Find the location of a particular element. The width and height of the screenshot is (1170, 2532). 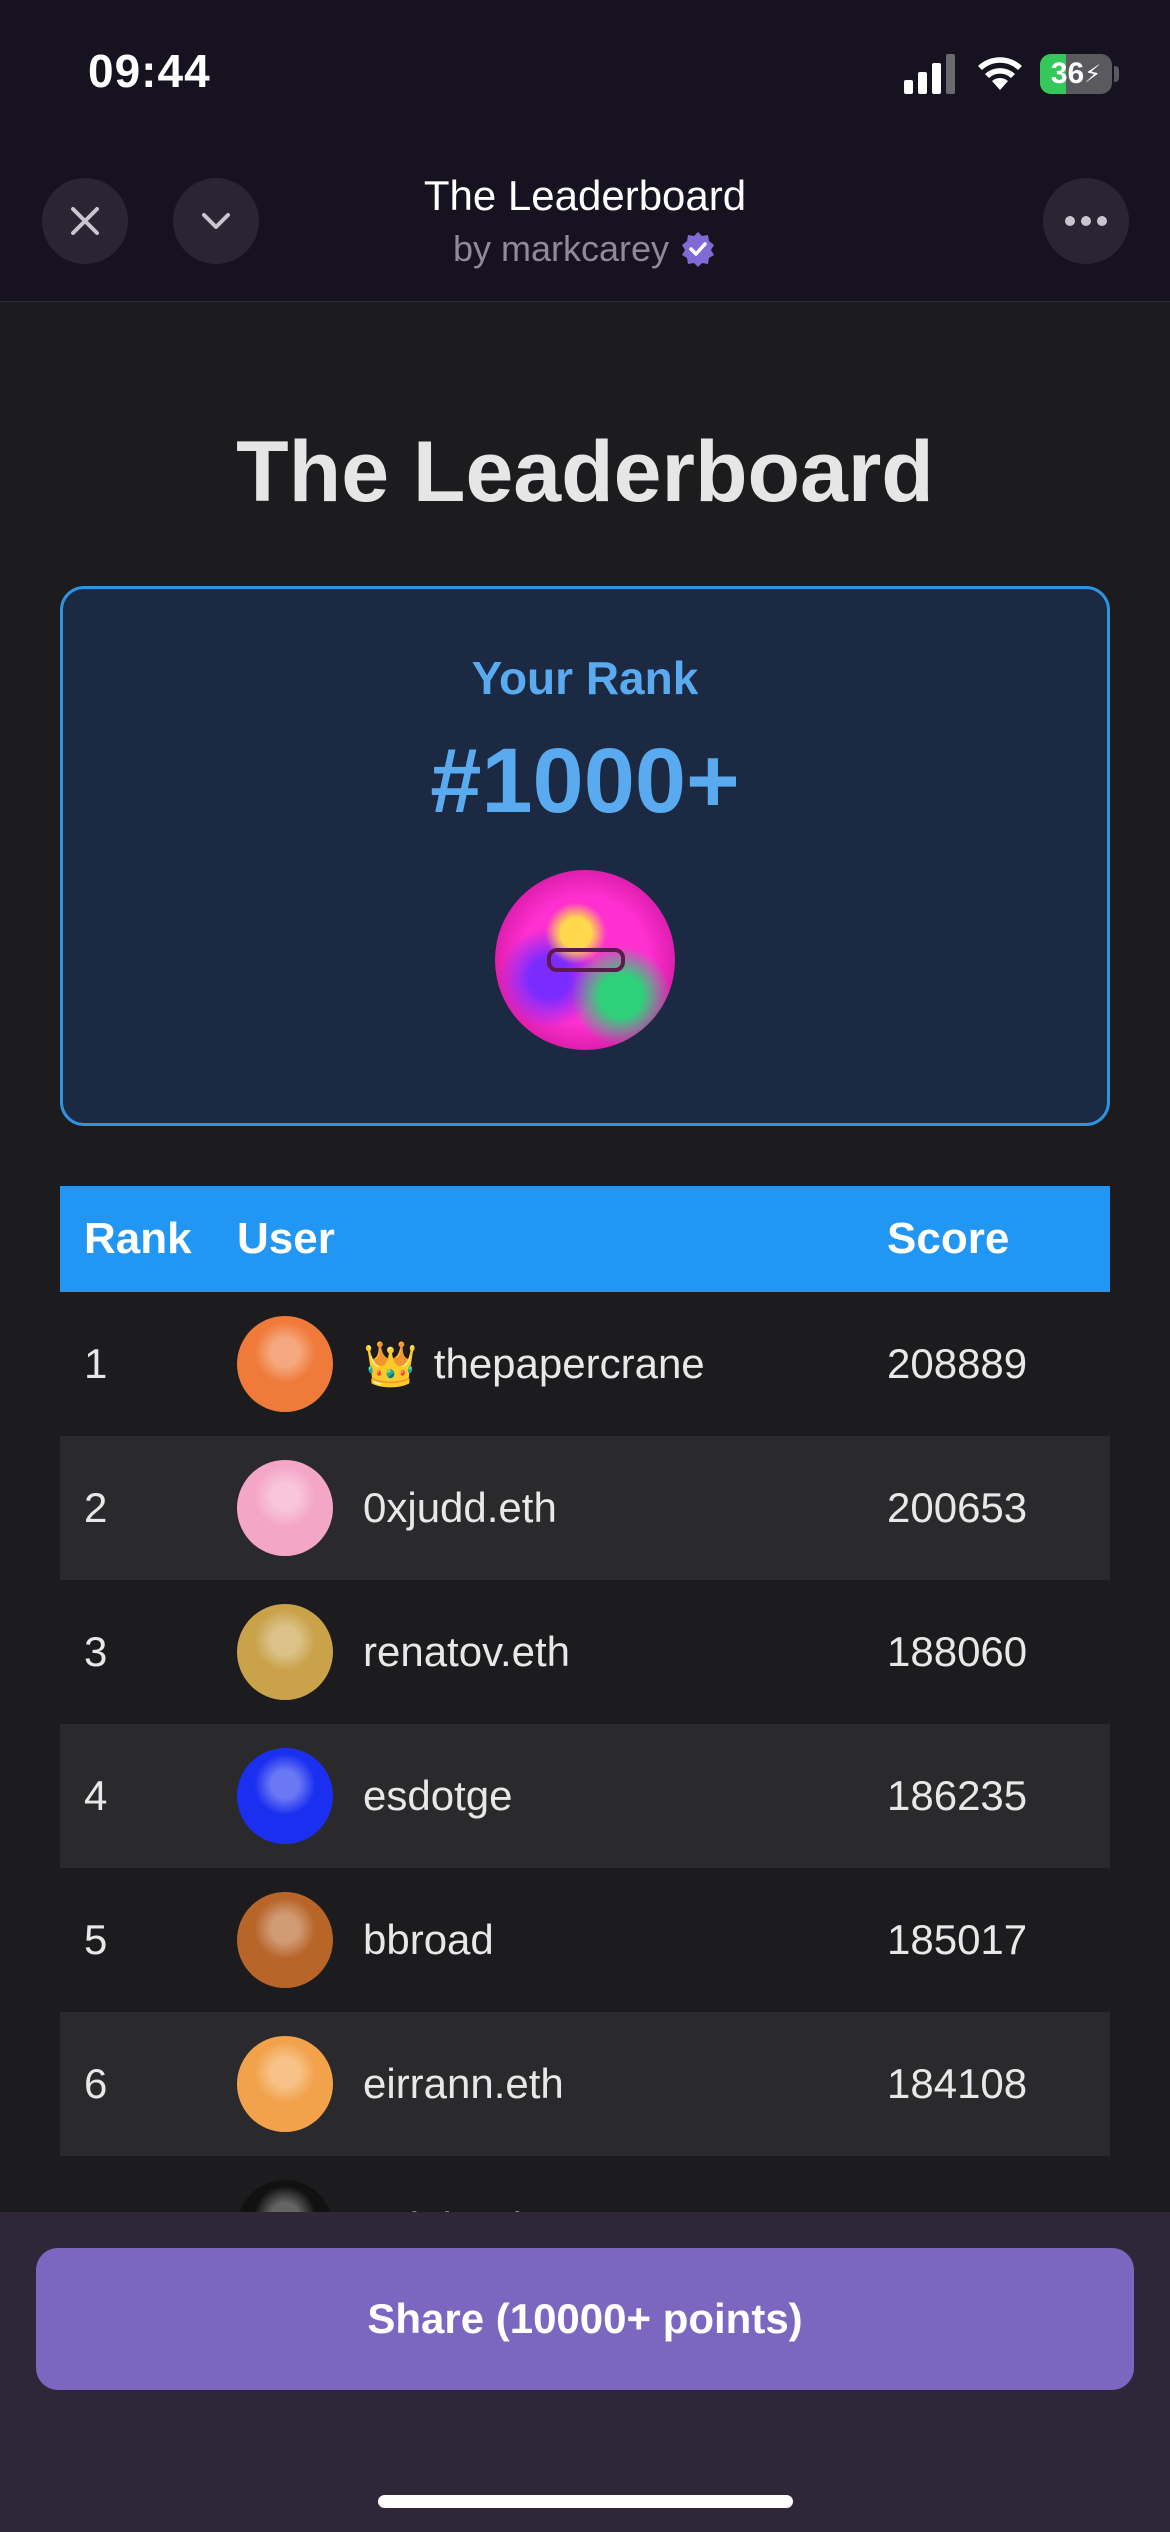

row-score: 184108 is located at coordinates (957, 2083).